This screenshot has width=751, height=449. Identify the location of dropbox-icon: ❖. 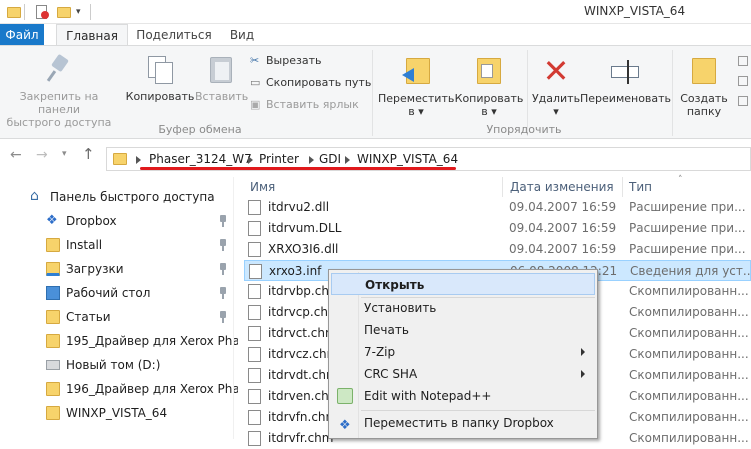
(345, 425).